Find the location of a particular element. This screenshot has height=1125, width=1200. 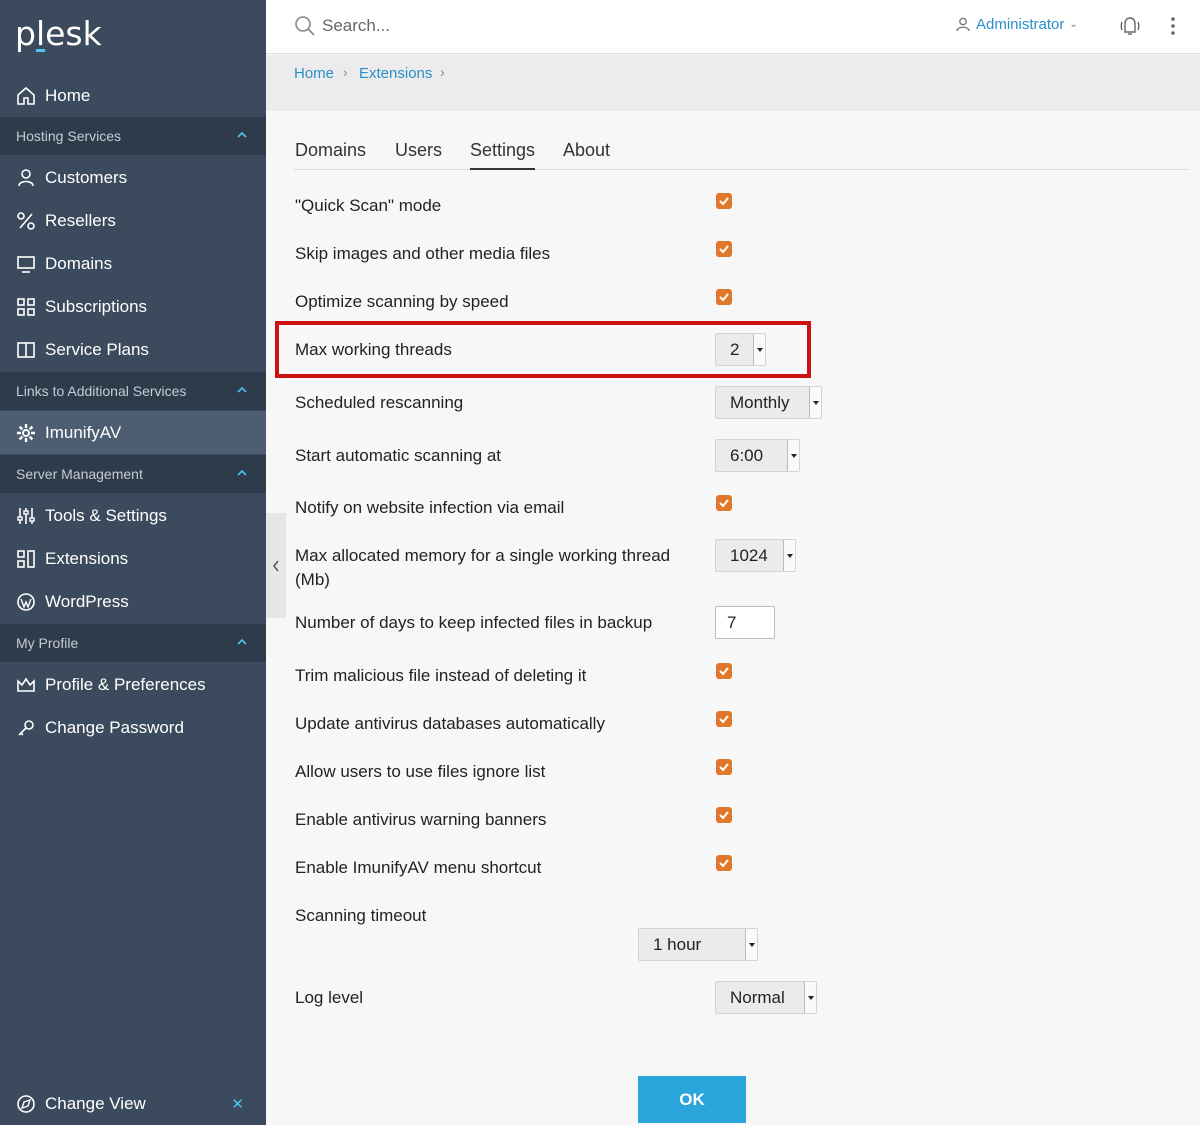

key-icon is located at coordinates (26, 728).